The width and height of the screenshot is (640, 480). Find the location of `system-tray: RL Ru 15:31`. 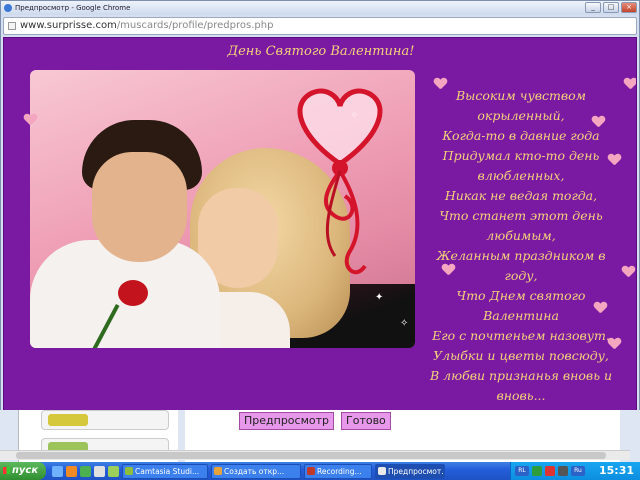

system-tray: RL Ru 15:31 is located at coordinates (575, 471).